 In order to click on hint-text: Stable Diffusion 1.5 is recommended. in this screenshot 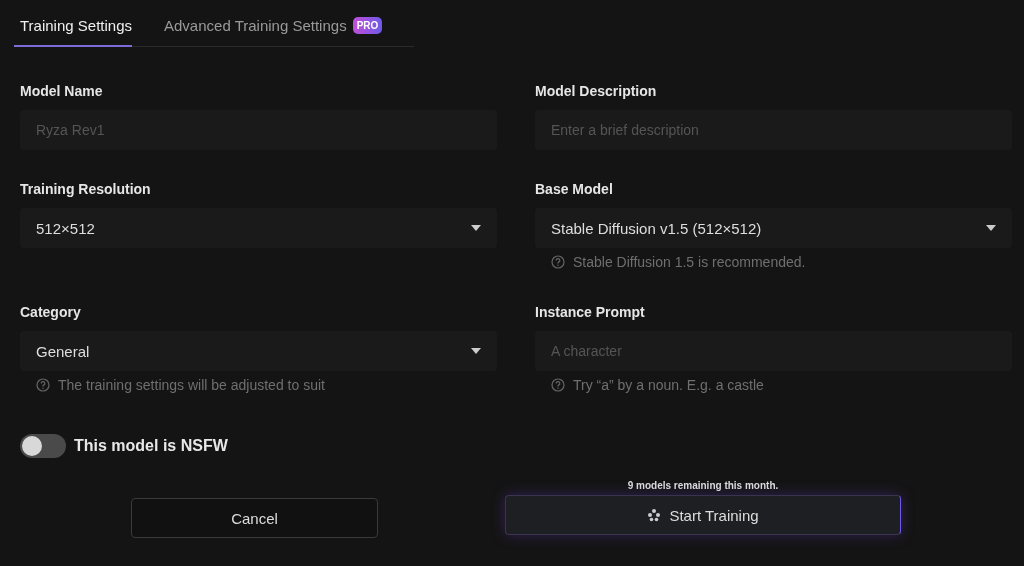, I will do `click(689, 262)`.